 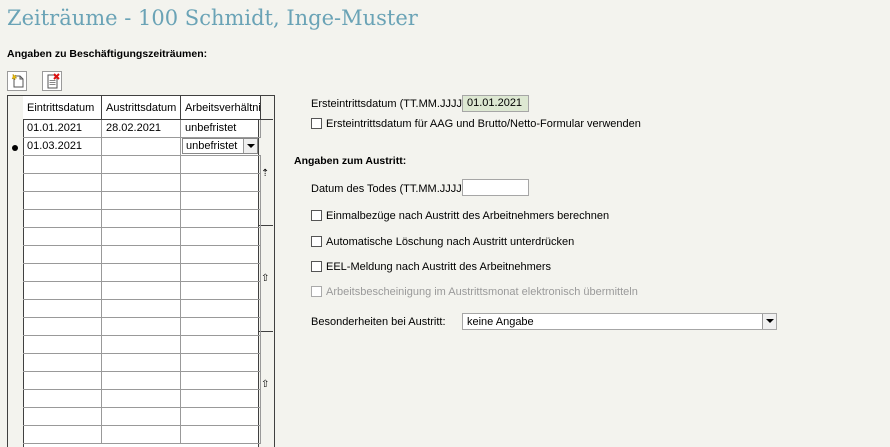 What do you see at coordinates (62, 108) in the screenshot?
I see `column-header-eintrittsdatum: Eintrittsdatum` at bounding box center [62, 108].